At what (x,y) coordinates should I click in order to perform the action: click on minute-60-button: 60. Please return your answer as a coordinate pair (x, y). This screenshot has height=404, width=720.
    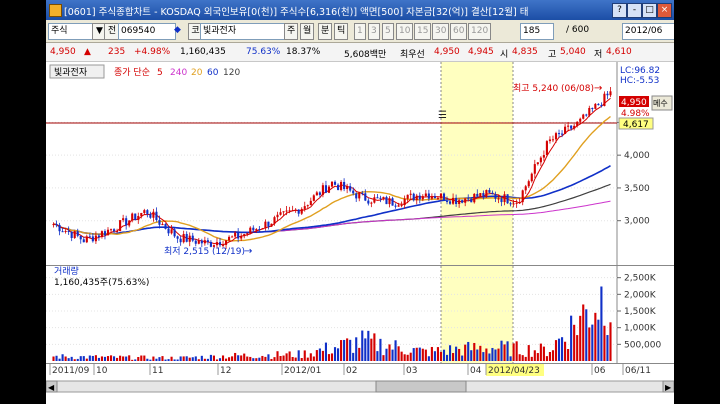
    Looking at the image, I should click on (459, 31).